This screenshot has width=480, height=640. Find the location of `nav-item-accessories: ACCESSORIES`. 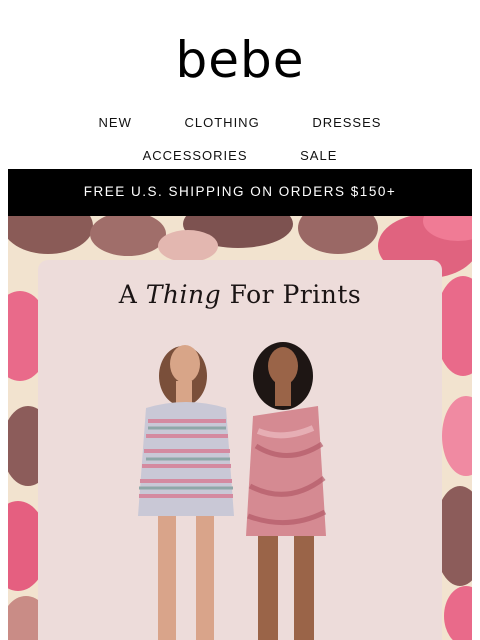

nav-item-accessories: ACCESSORIES is located at coordinates (195, 155).